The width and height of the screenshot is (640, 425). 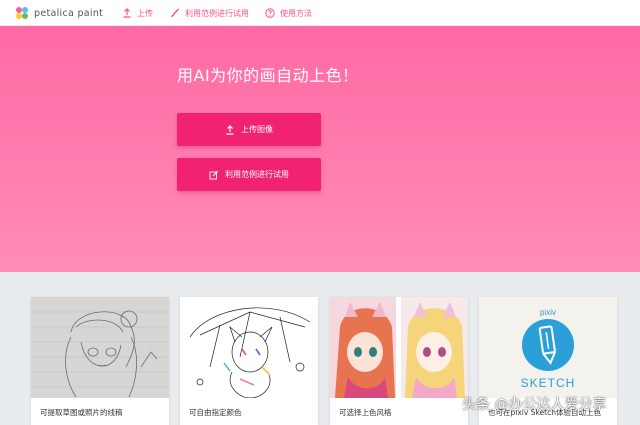 I want to click on hero-title: 用AI为你的画自动上色！, so click(x=268, y=75).